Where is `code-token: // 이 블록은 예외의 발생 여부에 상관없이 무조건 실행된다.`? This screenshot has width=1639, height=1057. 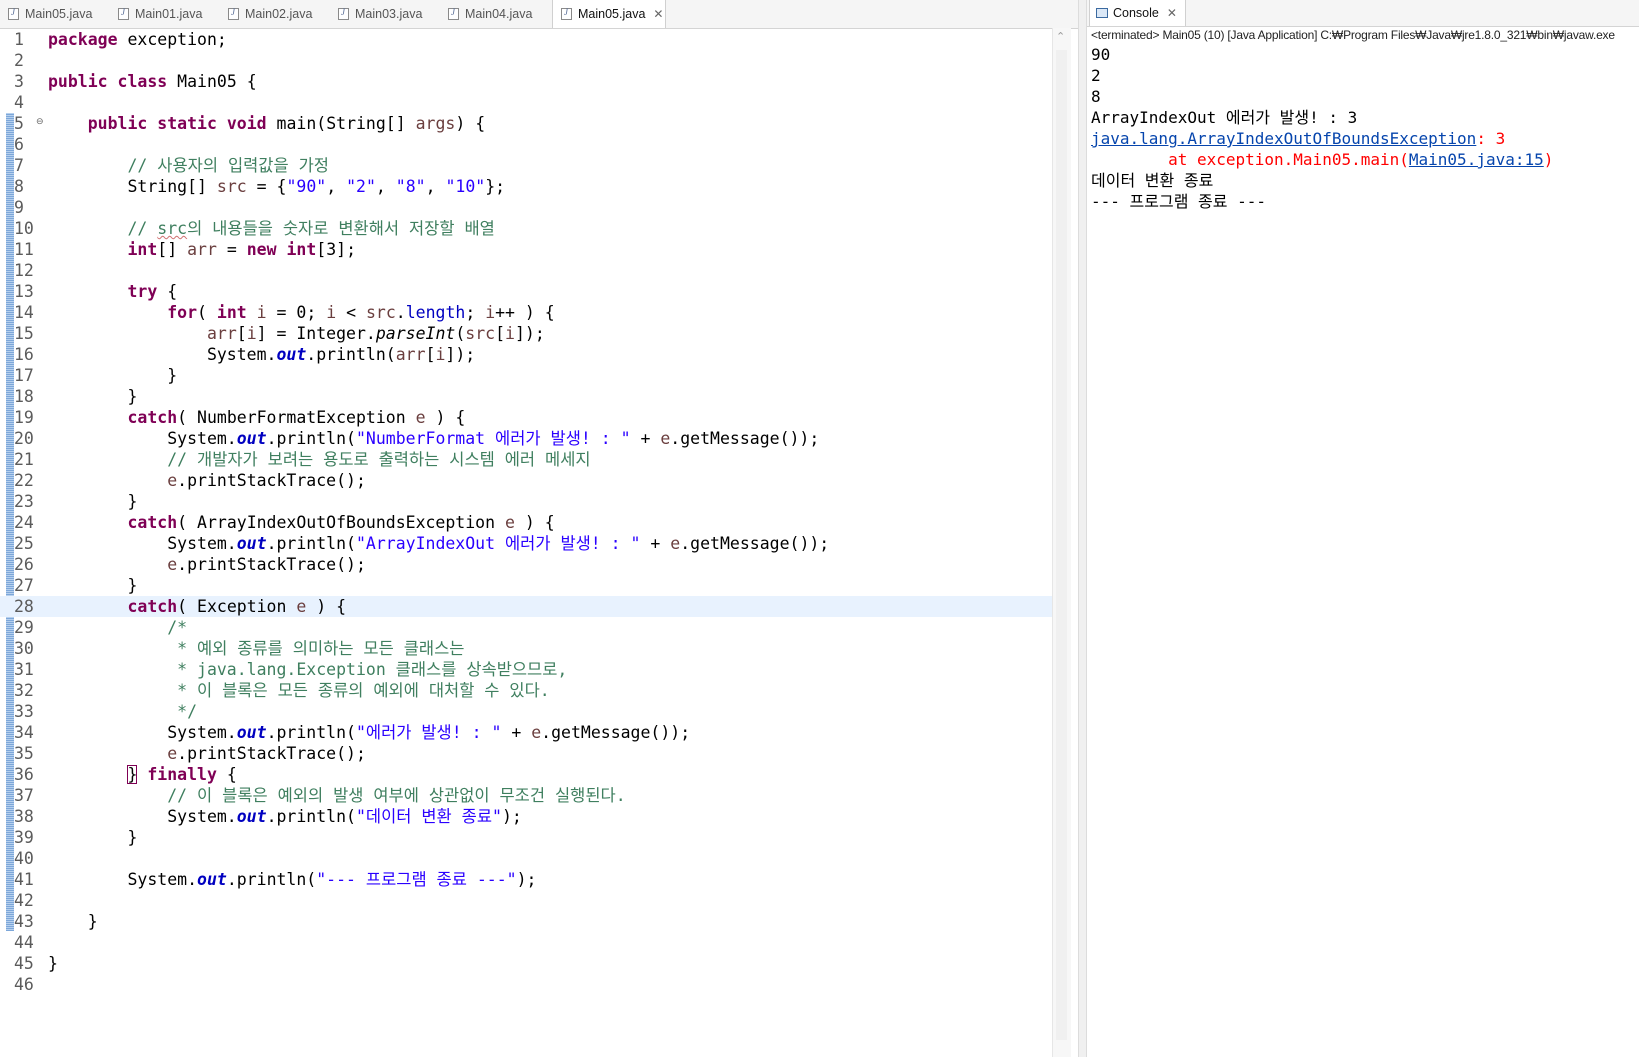
code-token: // 이 블록은 예외의 발생 여부에 상관없이 무조건 실행된다. is located at coordinates (396, 795).